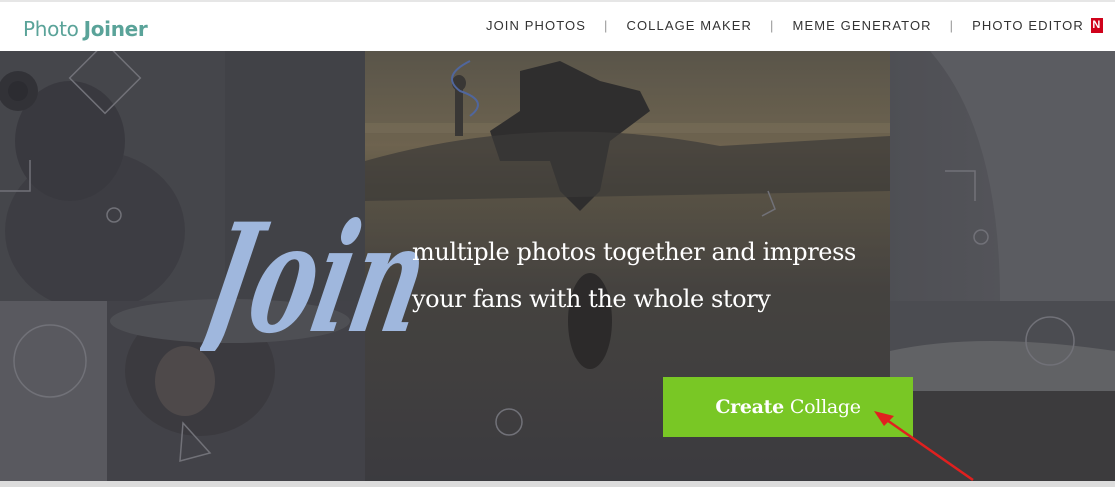 The image size is (1115, 487). I want to click on logo-part-photo: Photo, so click(51, 29).